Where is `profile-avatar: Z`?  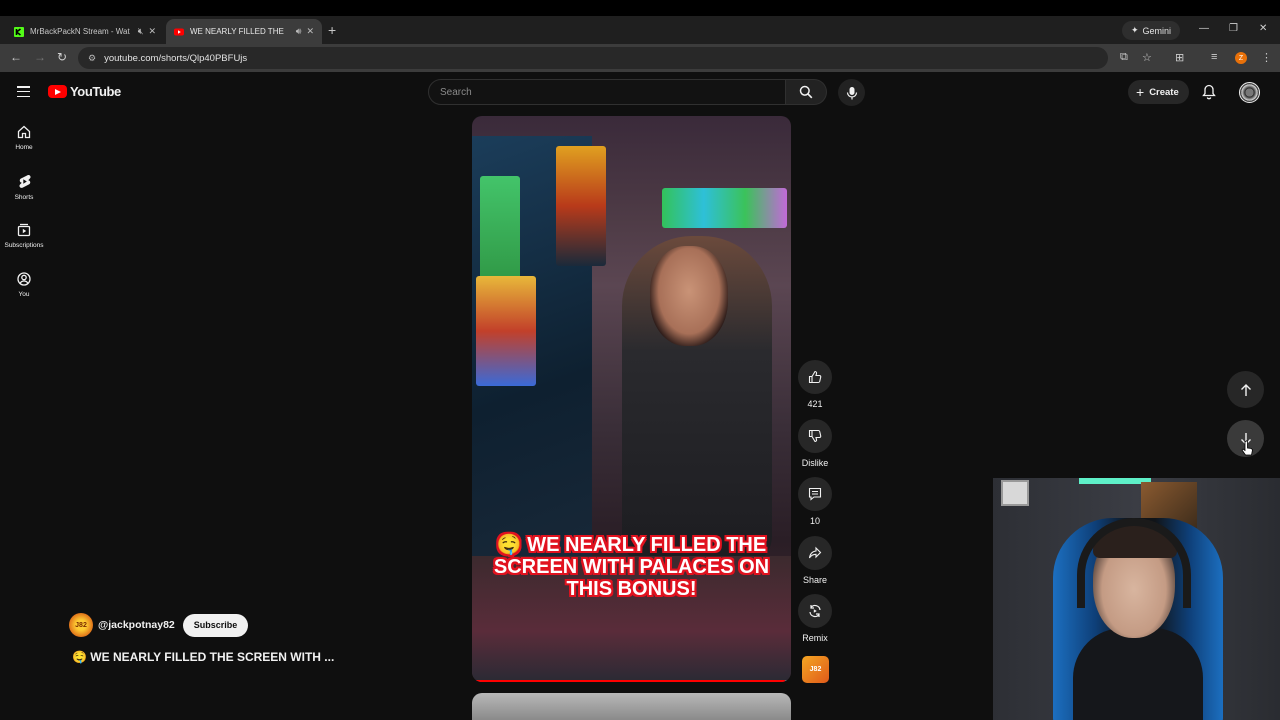
profile-avatar: Z is located at coordinates (1241, 58).